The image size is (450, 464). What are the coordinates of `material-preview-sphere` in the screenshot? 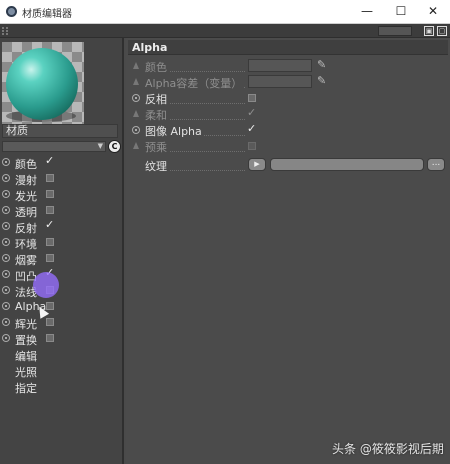 It's located at (42, 84).